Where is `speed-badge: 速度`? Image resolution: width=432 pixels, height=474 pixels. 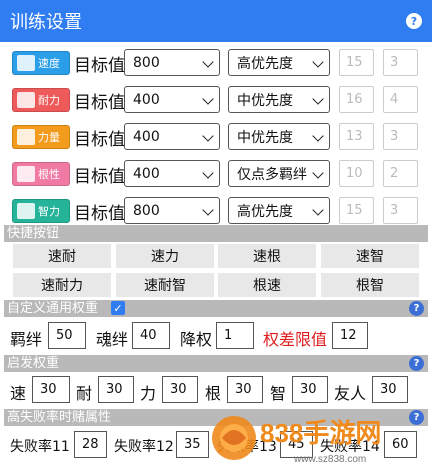 speed-badge: 速度 is located at coordinates (41, 63).